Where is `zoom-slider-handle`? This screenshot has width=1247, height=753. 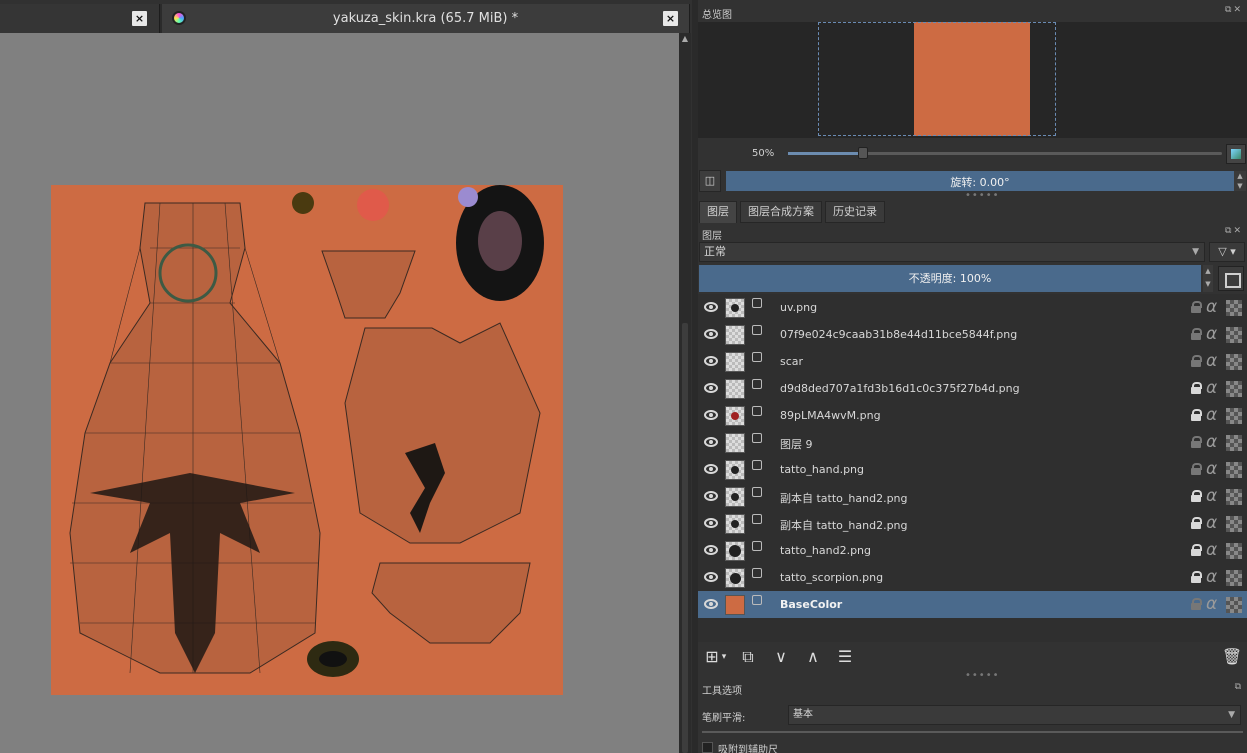
zoom-slider-handle is located at coordinates (863, 153).